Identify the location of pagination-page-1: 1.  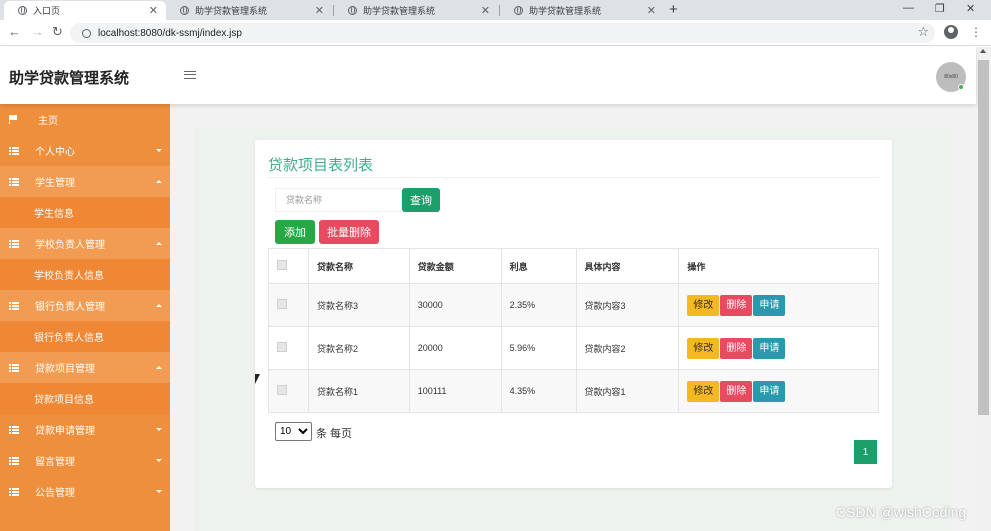
(865, 452).